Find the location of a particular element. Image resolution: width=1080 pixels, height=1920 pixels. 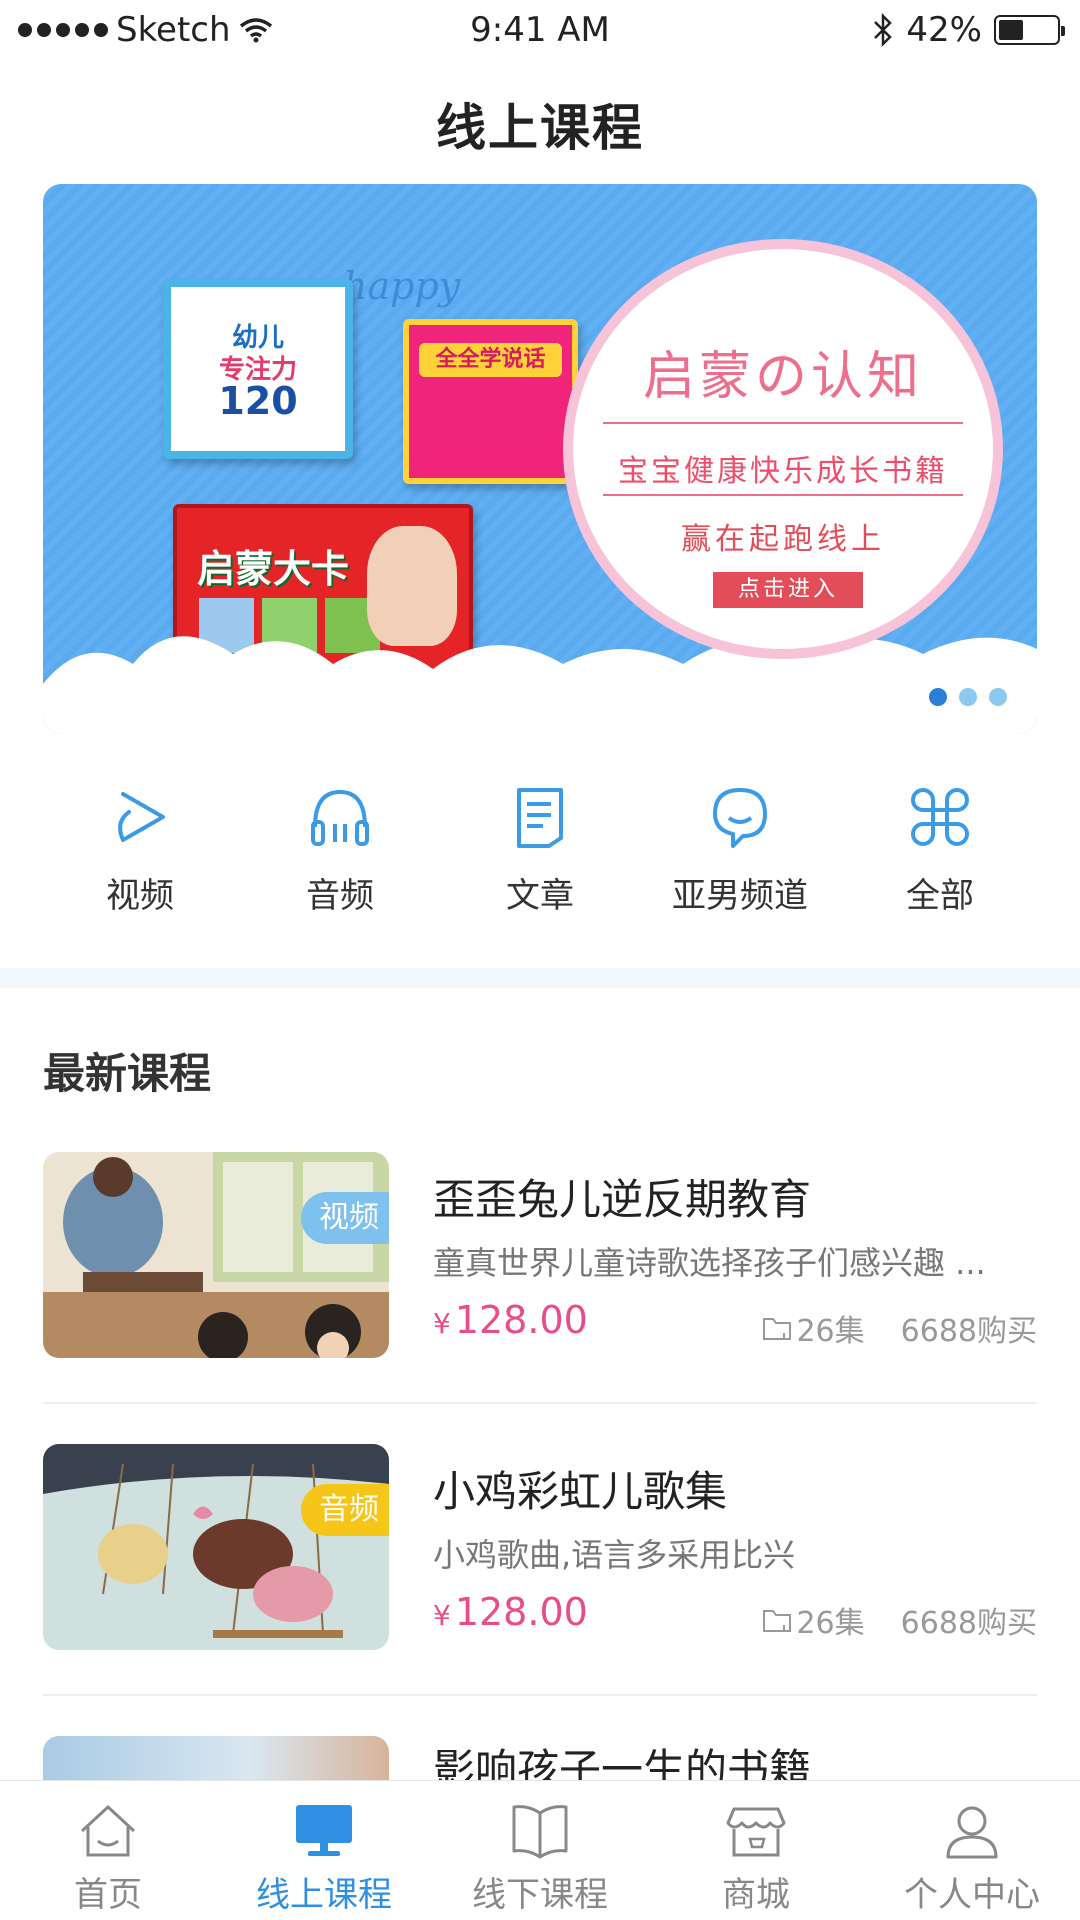

tab-home-label: 首页 is located at coordinates (108, 1895).